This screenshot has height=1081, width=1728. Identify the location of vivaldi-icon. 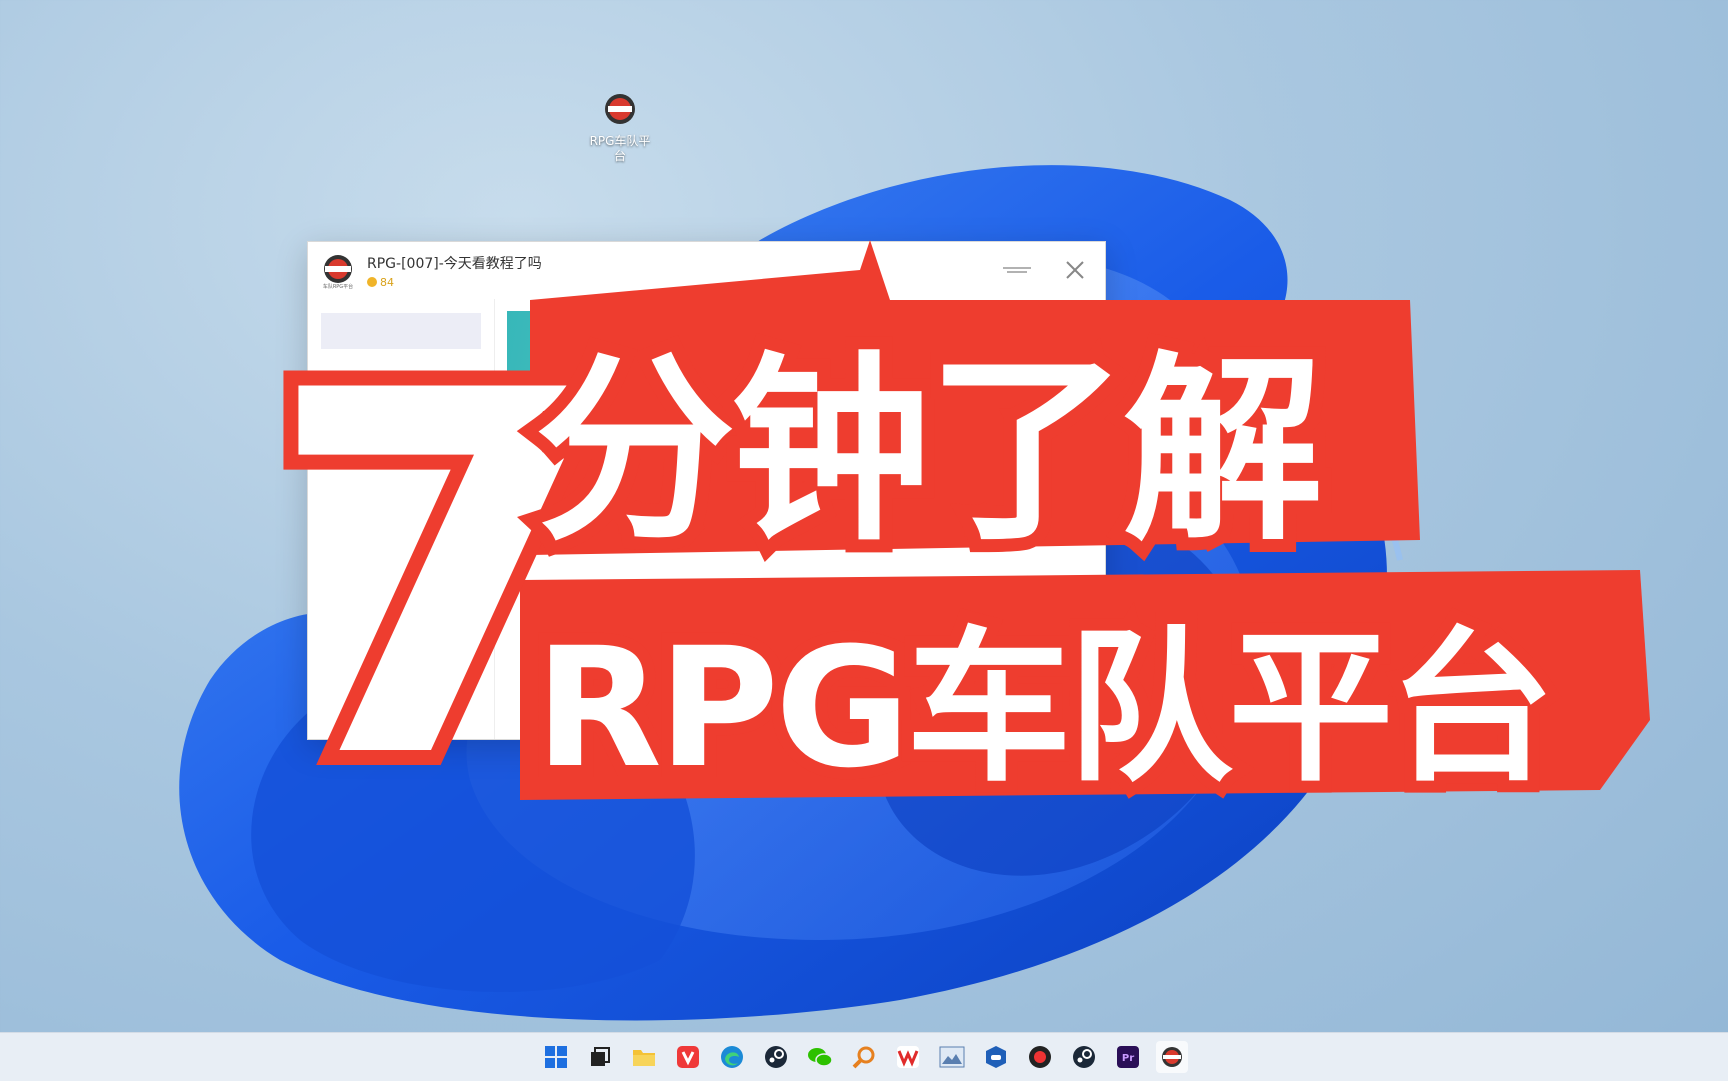
(688, 1057).